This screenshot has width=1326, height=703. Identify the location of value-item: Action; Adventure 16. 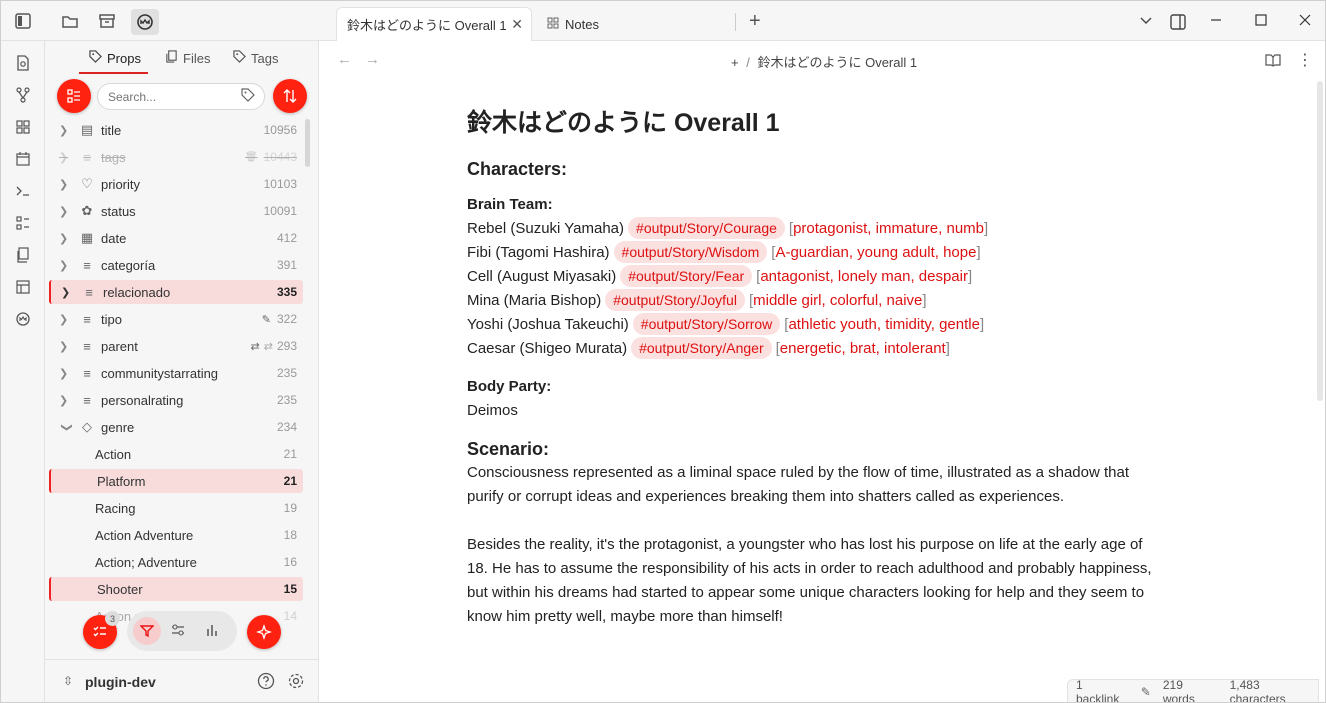
(176, 562).